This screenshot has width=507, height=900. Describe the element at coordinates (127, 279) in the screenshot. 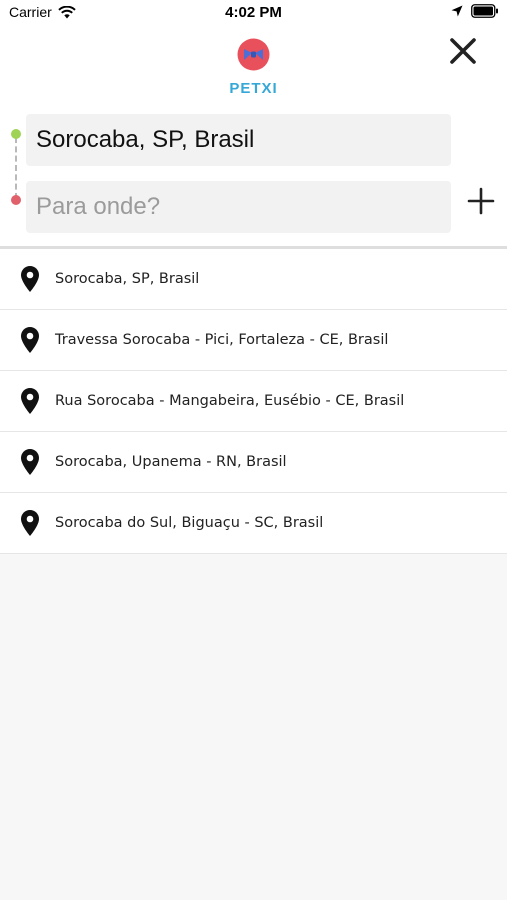

I see `list-item-label: Sorocaba, SP, Brasil` at that location.